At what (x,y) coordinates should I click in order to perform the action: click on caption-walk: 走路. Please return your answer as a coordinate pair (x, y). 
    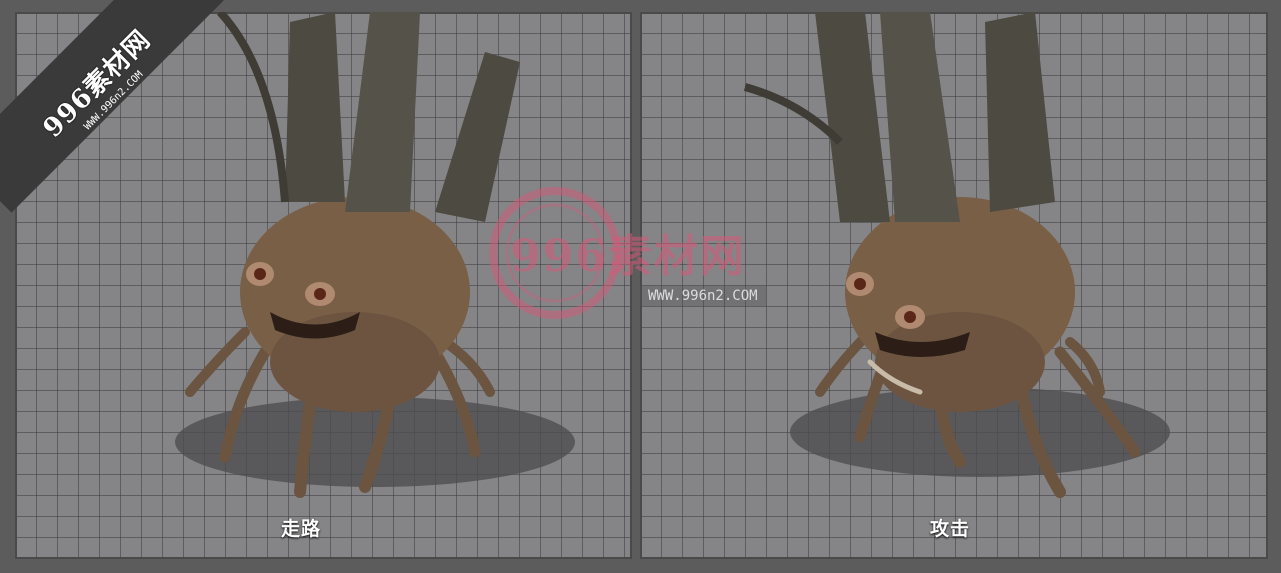
    Looking at the image, I should click on (301, 529).